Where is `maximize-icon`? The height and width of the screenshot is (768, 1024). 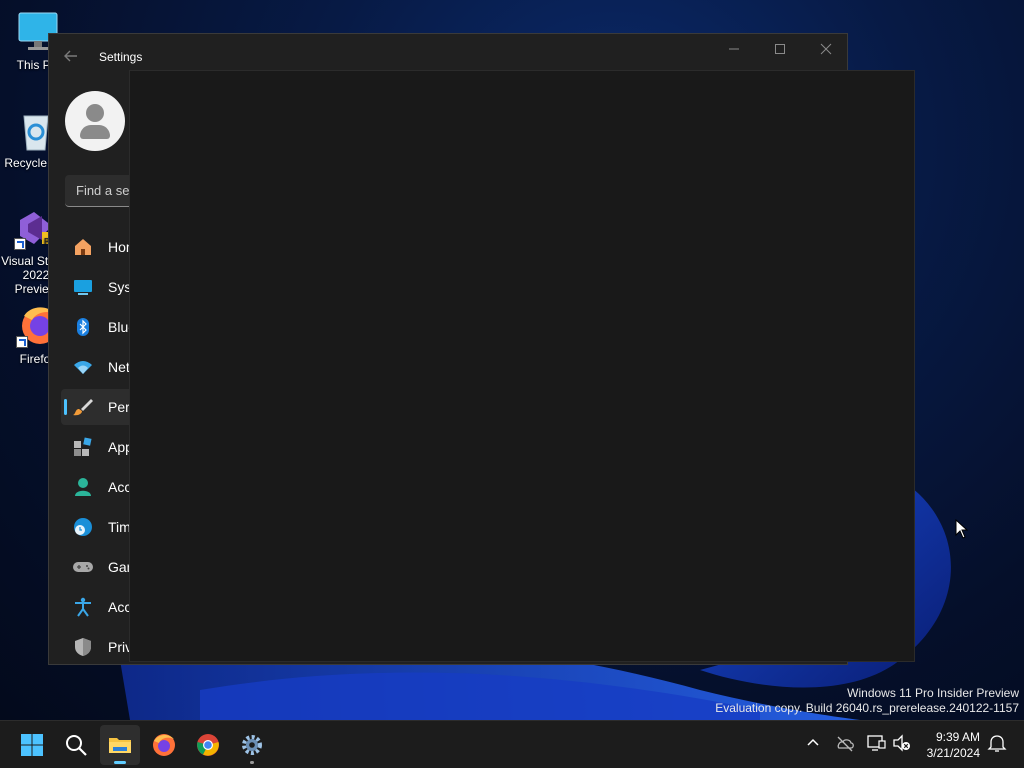 maximize-icon is located at coordinates (780, 49).